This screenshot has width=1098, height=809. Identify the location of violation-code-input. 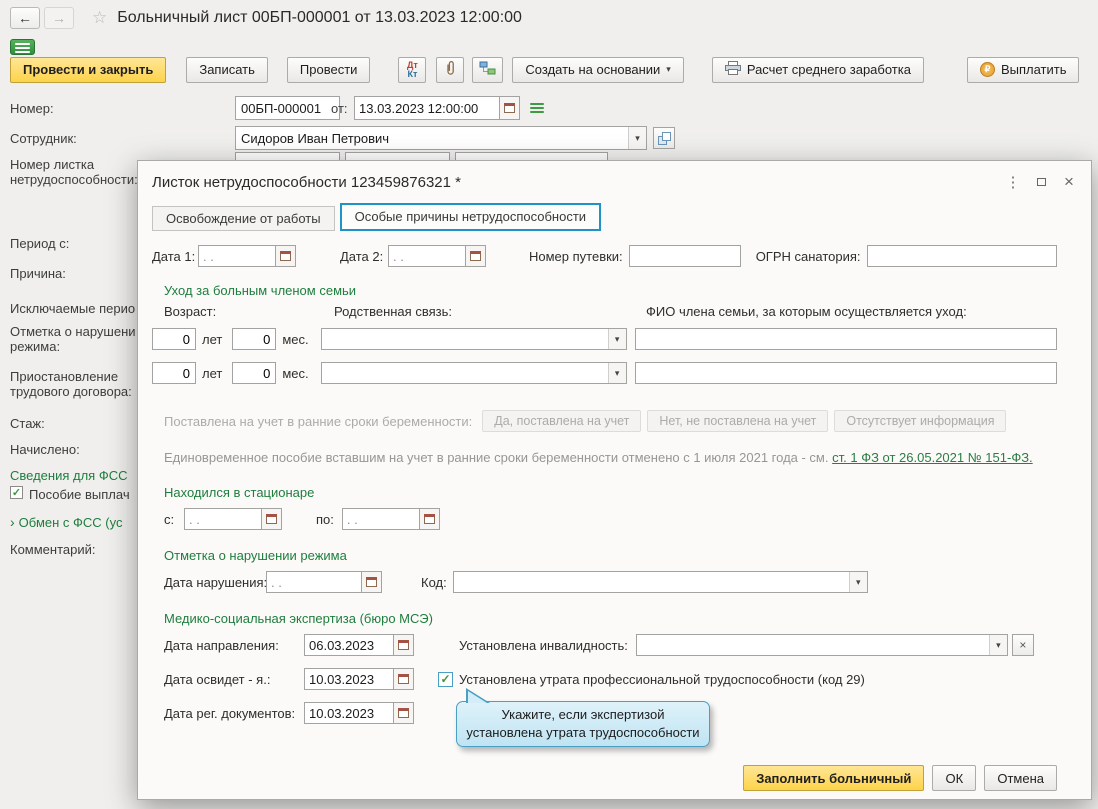
(651, 582).